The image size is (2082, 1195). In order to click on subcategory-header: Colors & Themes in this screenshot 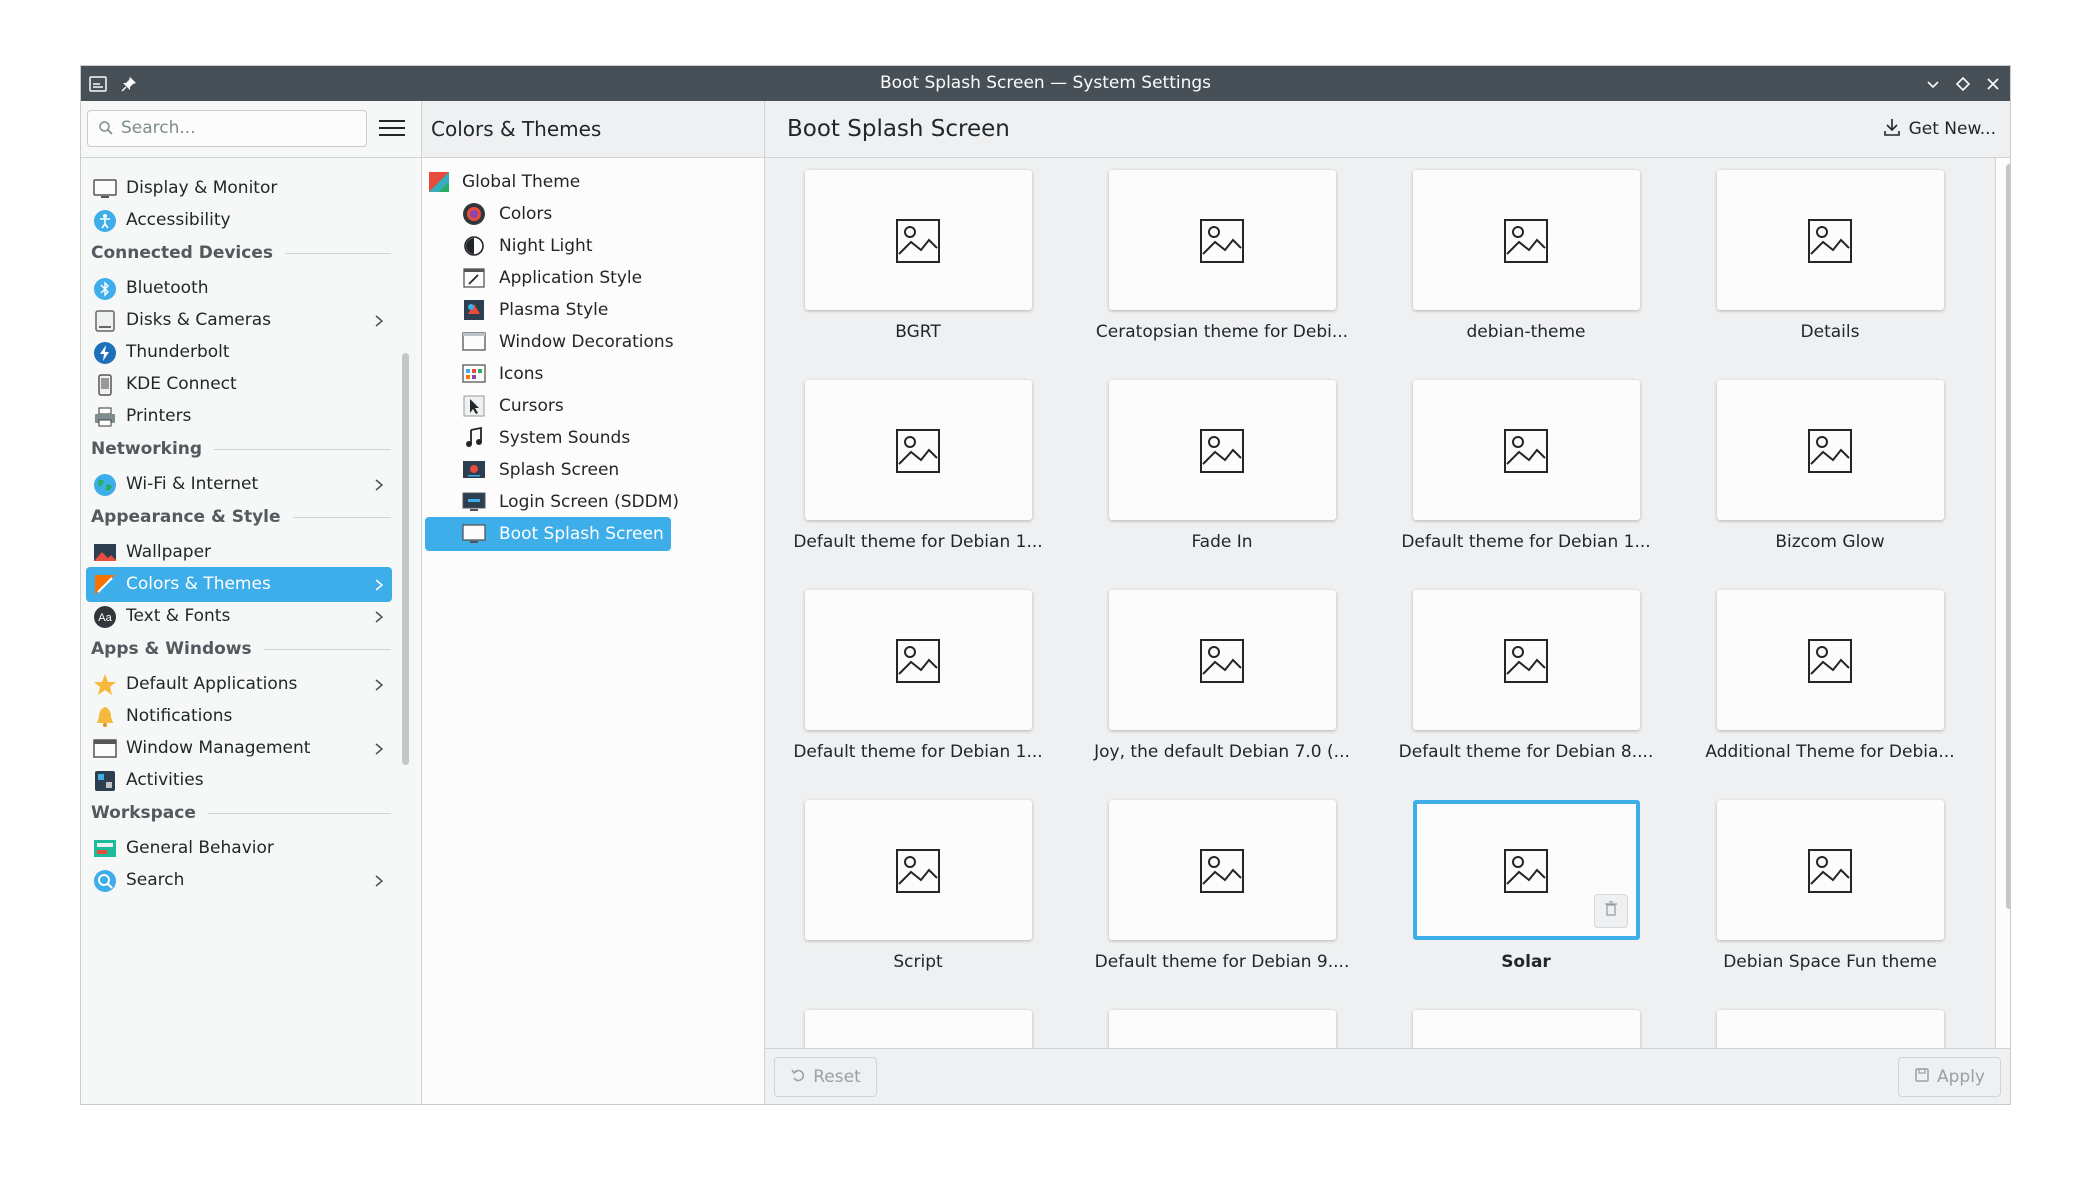, I will do `click(593, 129)`.